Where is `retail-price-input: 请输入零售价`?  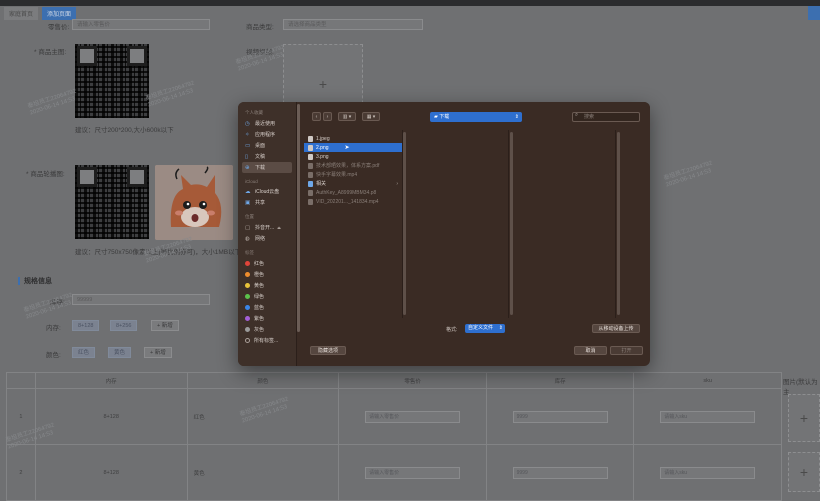
retail-price-input: 请输入零售价 is located at coordinates (141, 24).